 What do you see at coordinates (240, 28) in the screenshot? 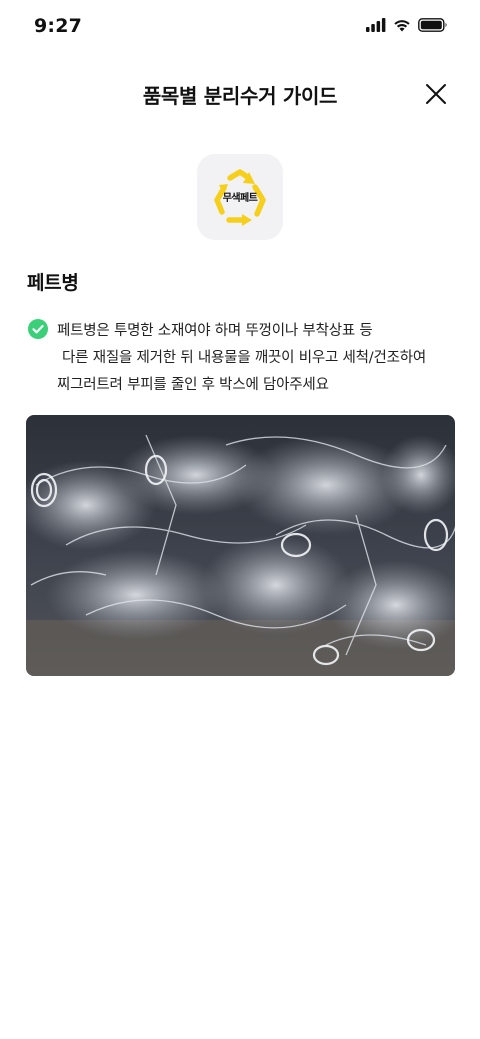
I see `status-bar: 9:27` at bounding box center [240, 28].